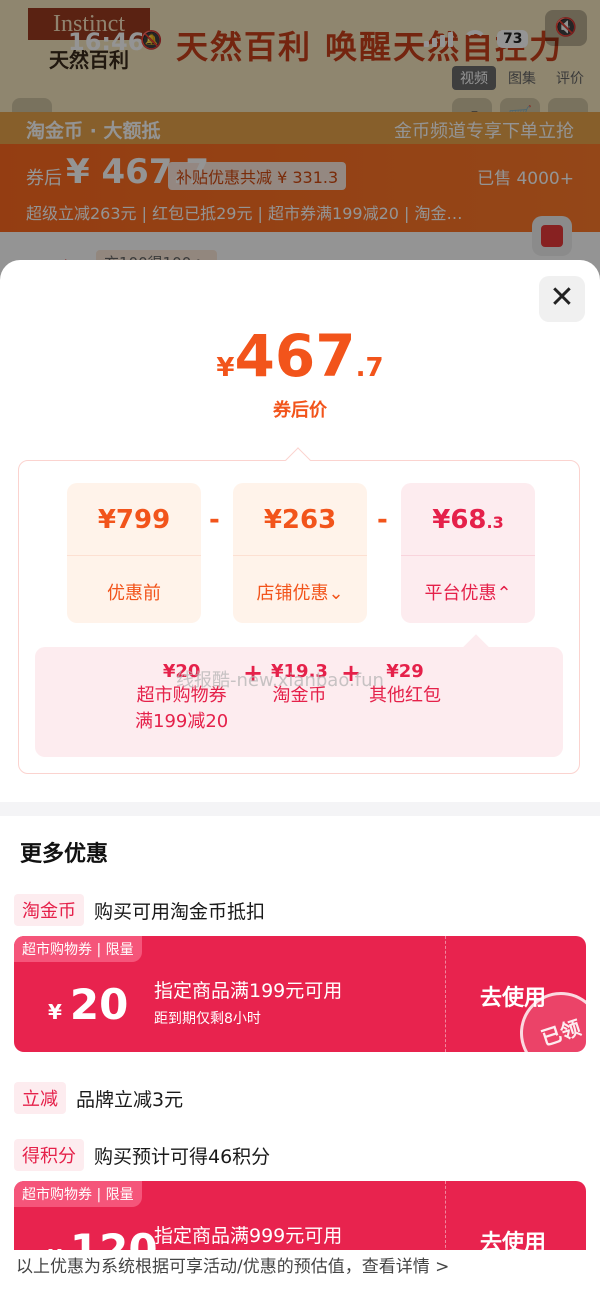 The height and width of the screenshot is (1303, 600). I want to click on final-price-label: 券后价, so click(300, 410).